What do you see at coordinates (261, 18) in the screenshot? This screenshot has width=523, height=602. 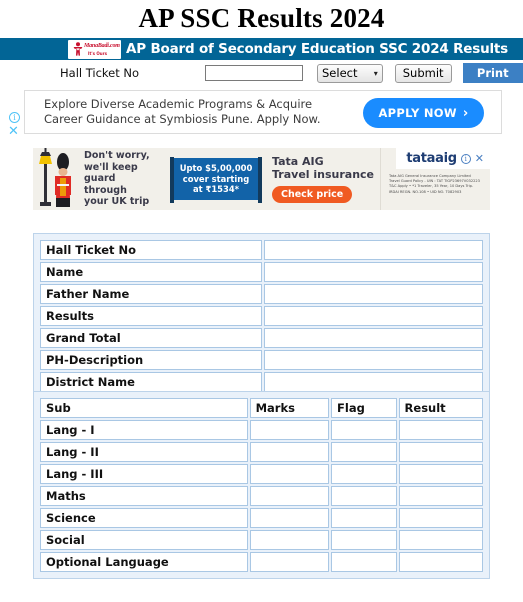 I see `page-title: AP SSC Results 2024` at bounding box center [261, 18].